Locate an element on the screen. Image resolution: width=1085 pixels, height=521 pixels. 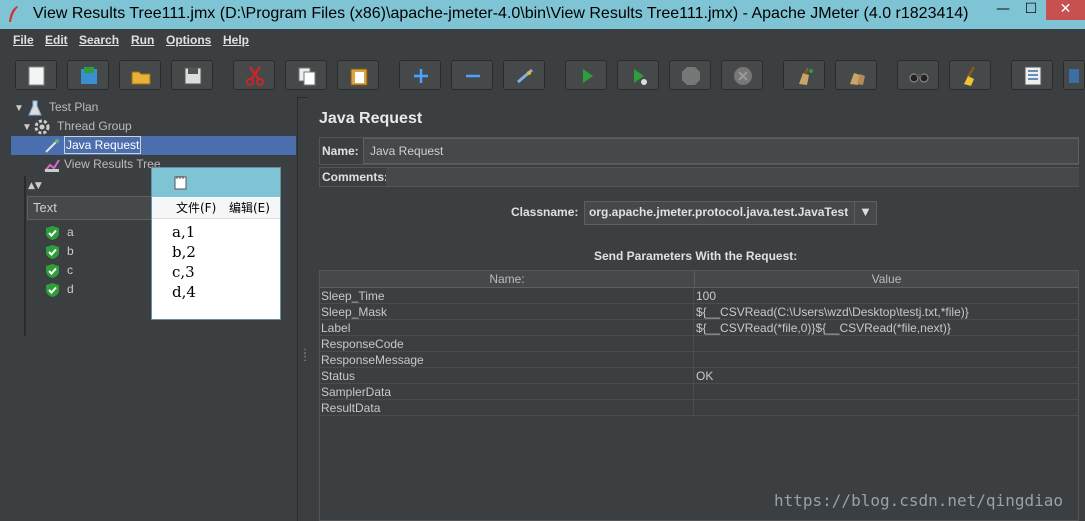
param-name: Sleep_Mask is located at coordinates (507, 312).